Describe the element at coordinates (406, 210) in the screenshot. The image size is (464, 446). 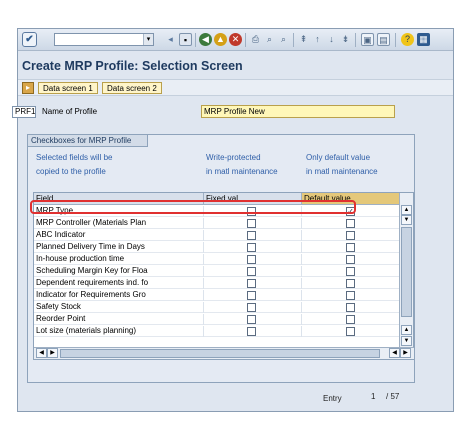
I see `scroll-up-icon: ▲` at that location.